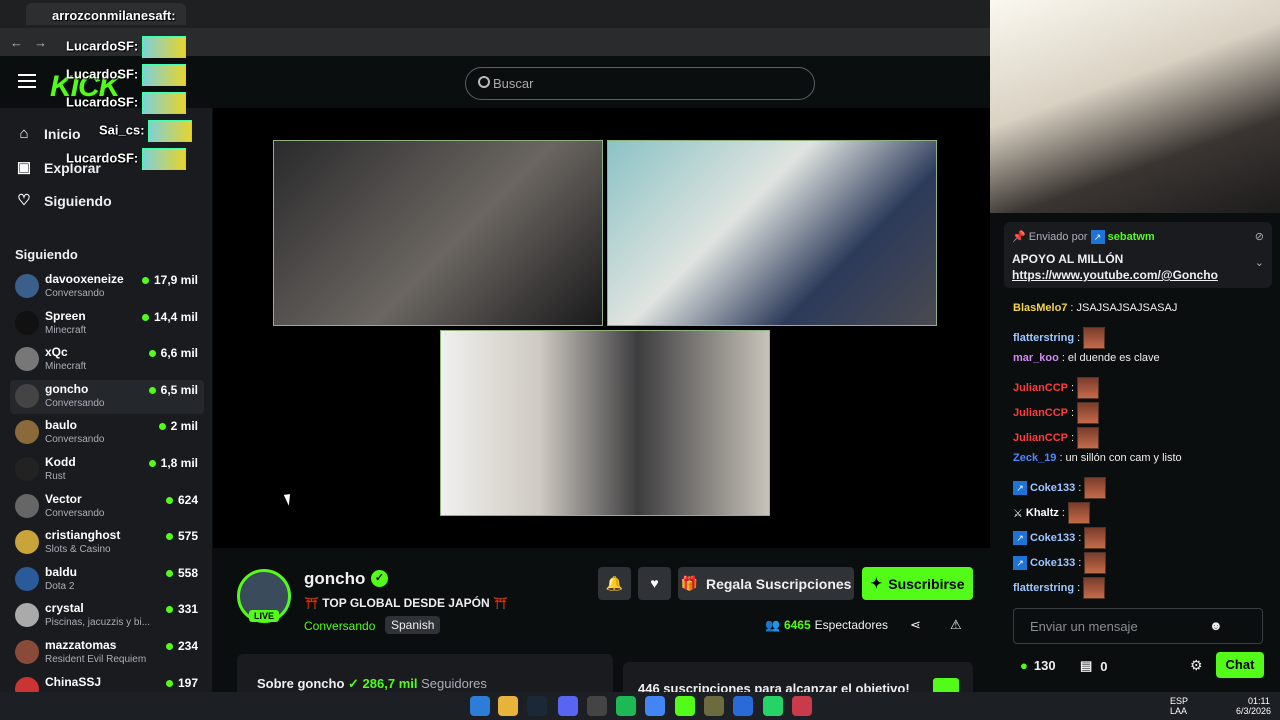 Image resolution: width=1280 pixels, height=720 pixels. What do you see at coordinates (1042, 513) in the screenshot?
I see `chat-username: Khaltz` at bounding box center [1042, 513].